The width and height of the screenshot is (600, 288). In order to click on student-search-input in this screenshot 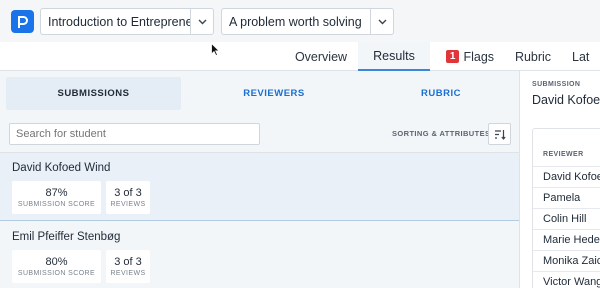, I will do `click(134, 134)`.